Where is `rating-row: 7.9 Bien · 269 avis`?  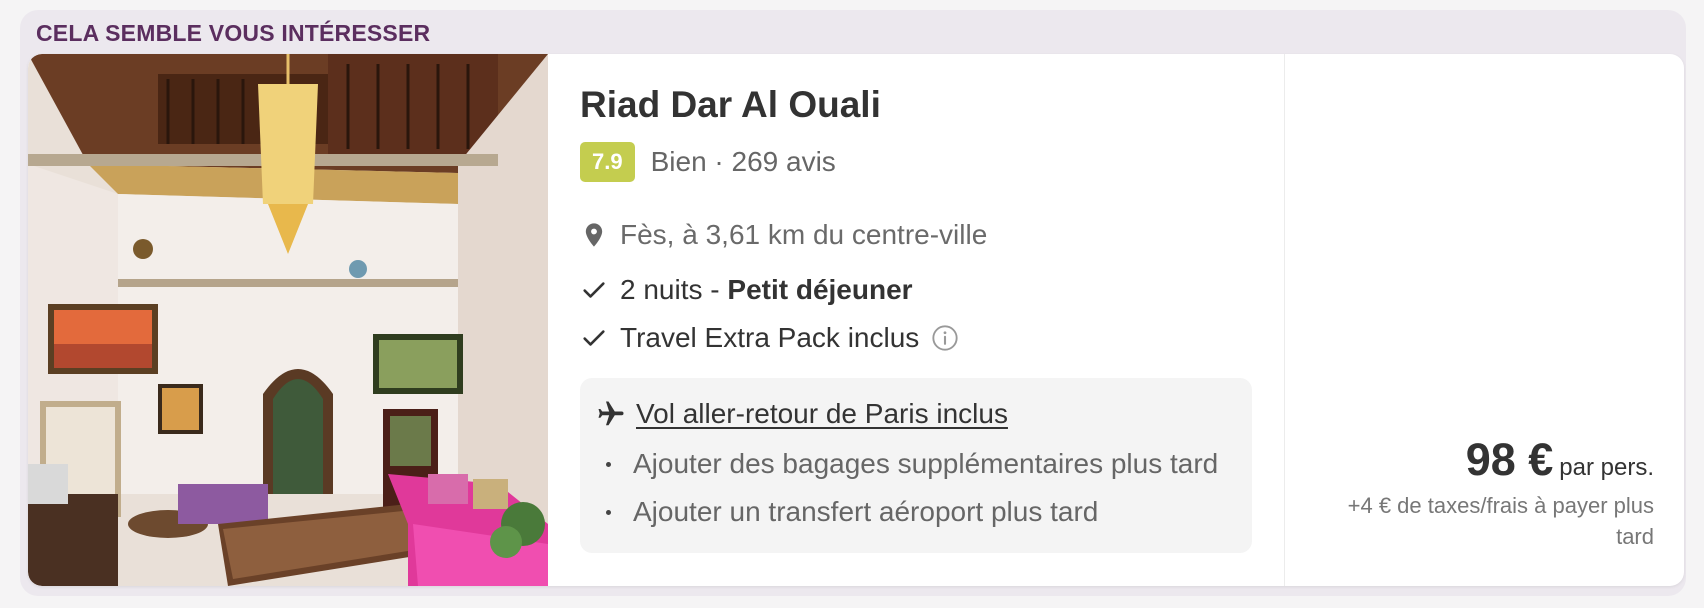
rating-row: 7.9 Bien · 269 avis is located at coordinates (708, 162).